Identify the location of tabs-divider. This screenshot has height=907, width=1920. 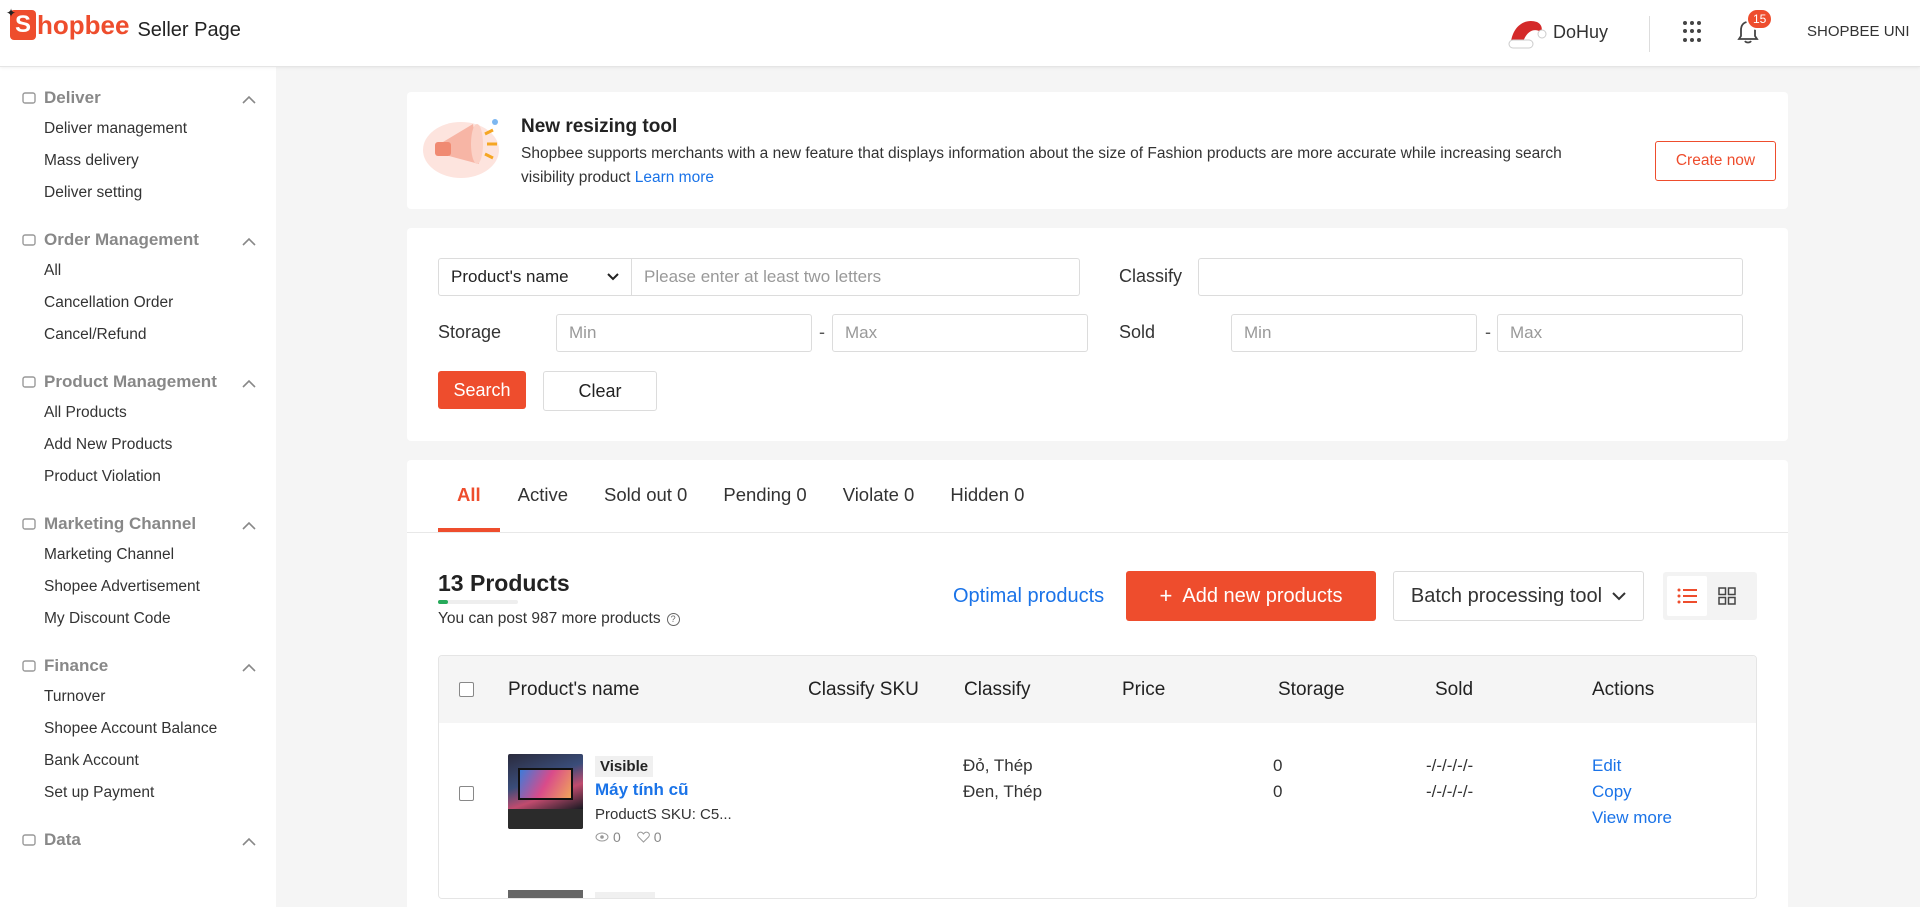
(1097, 532).